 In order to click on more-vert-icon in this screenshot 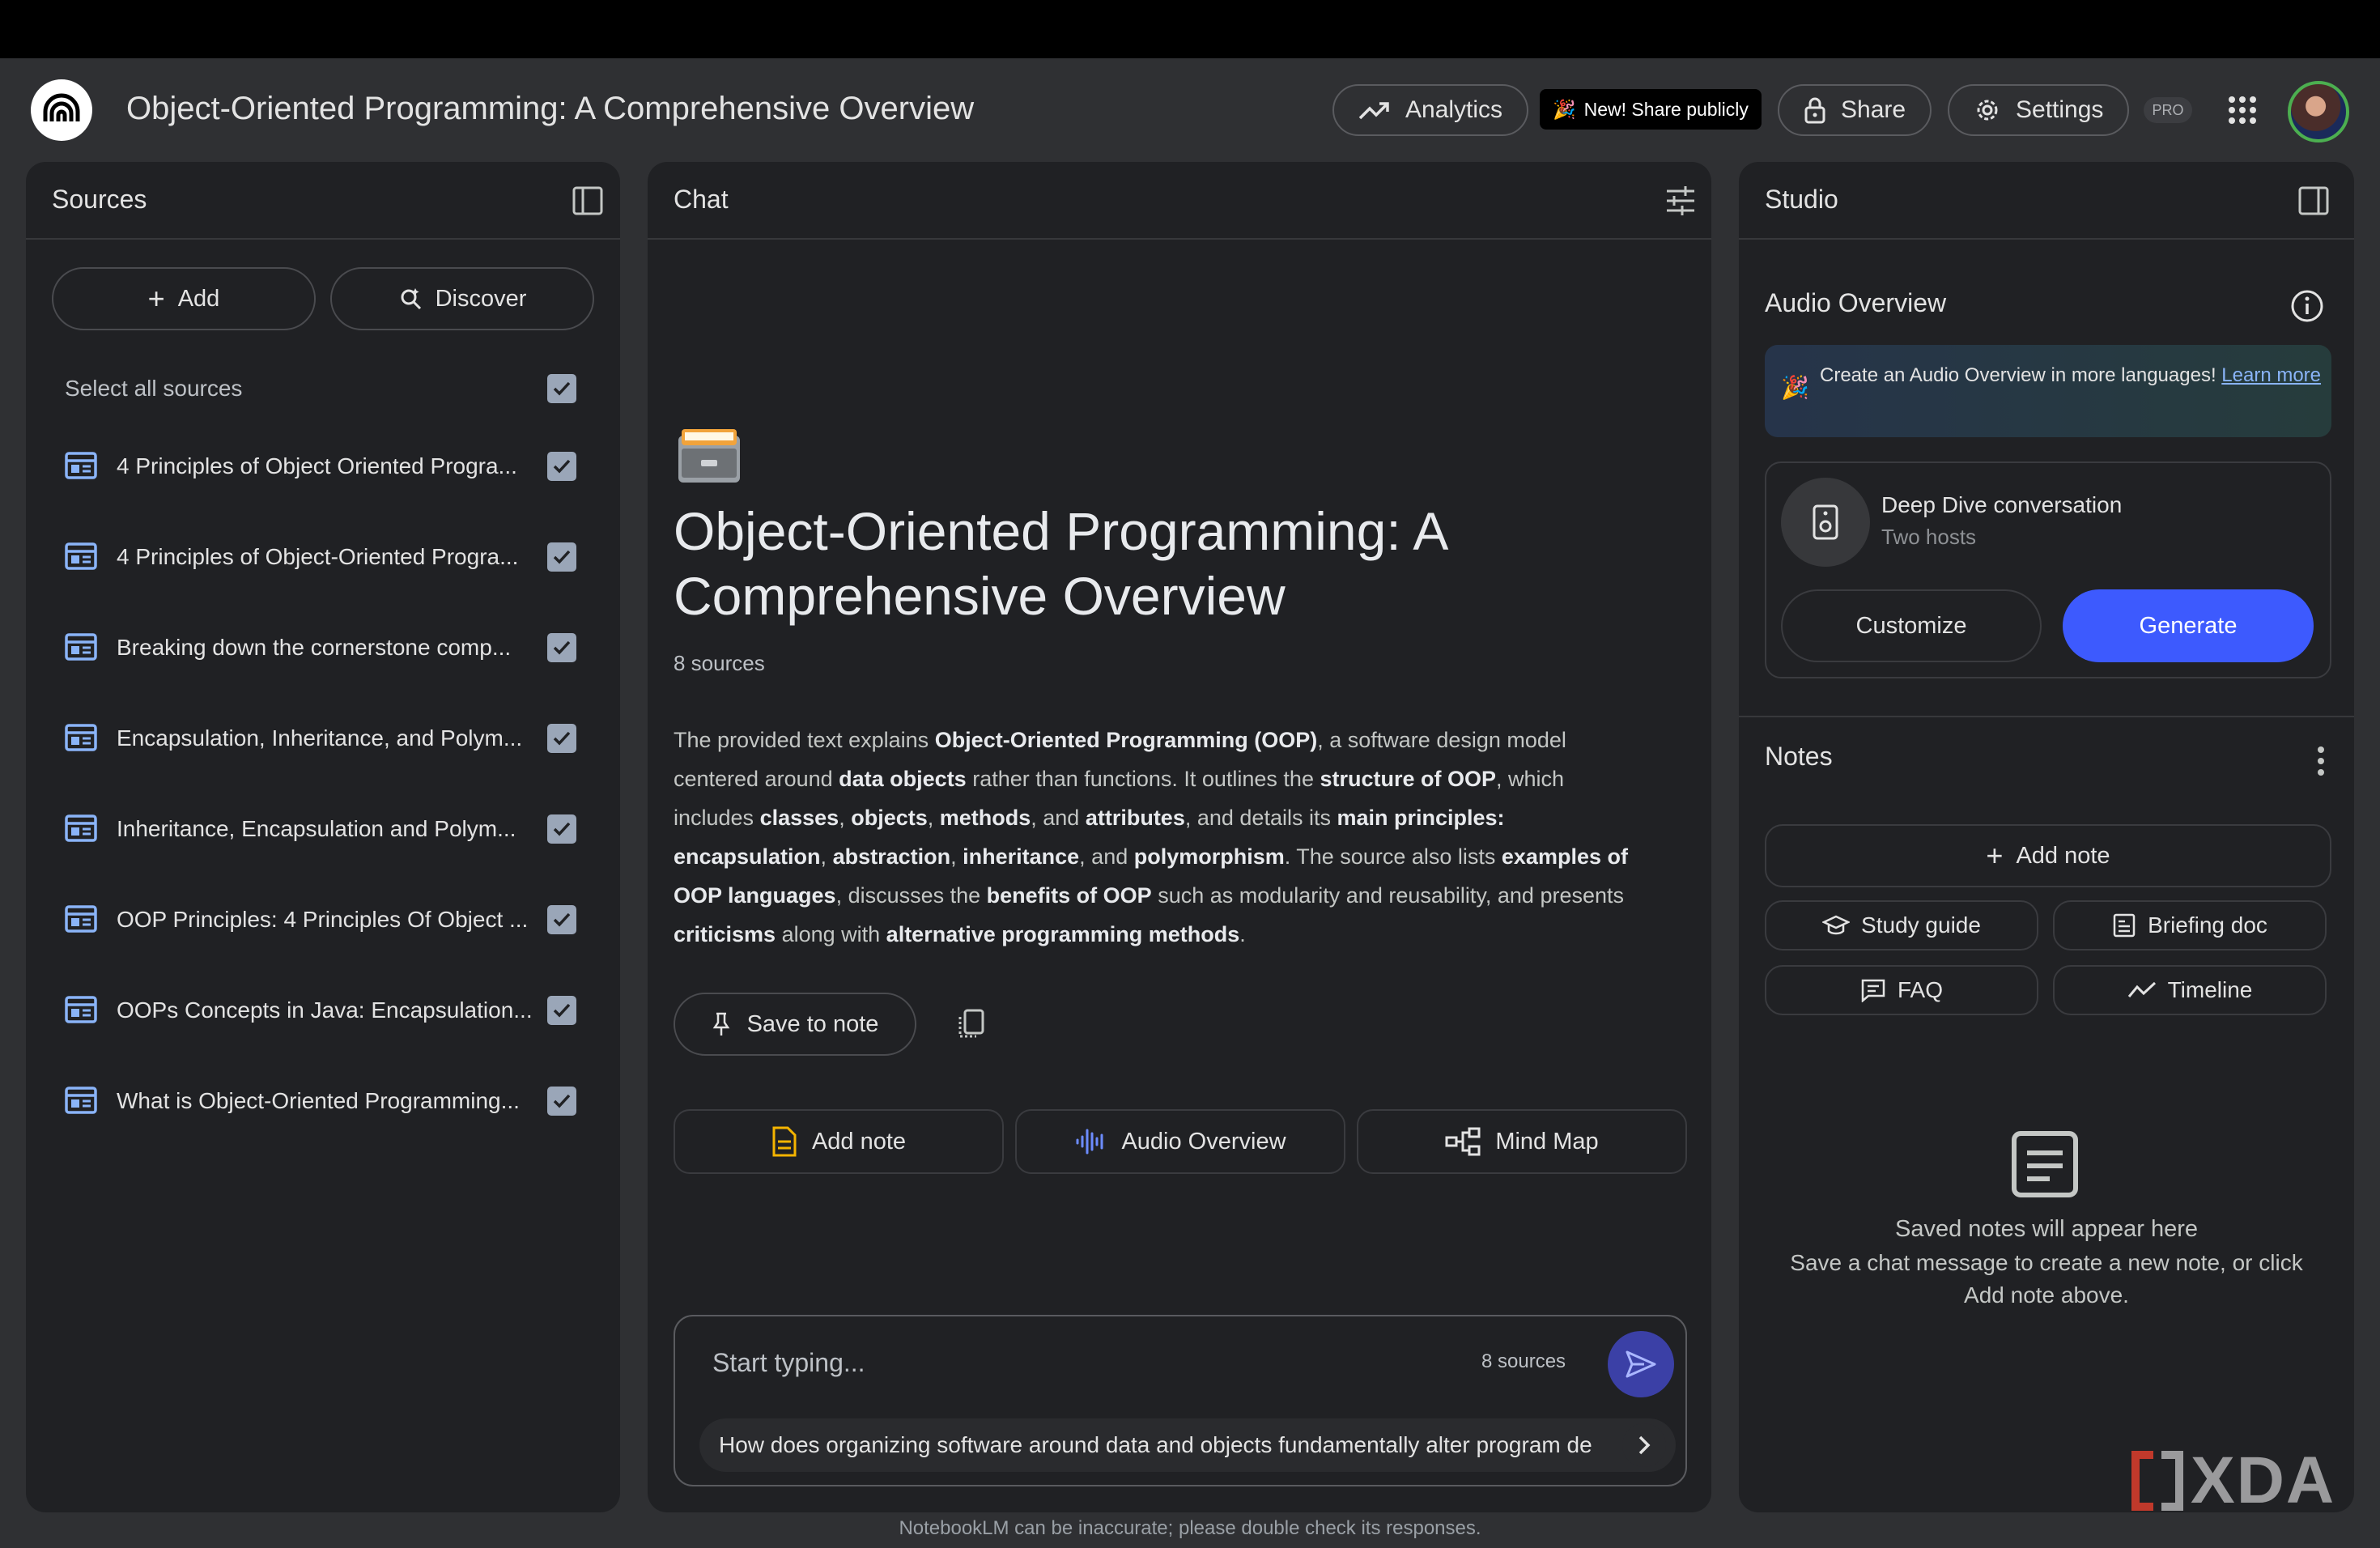, I will do `click(2321, 761)`.